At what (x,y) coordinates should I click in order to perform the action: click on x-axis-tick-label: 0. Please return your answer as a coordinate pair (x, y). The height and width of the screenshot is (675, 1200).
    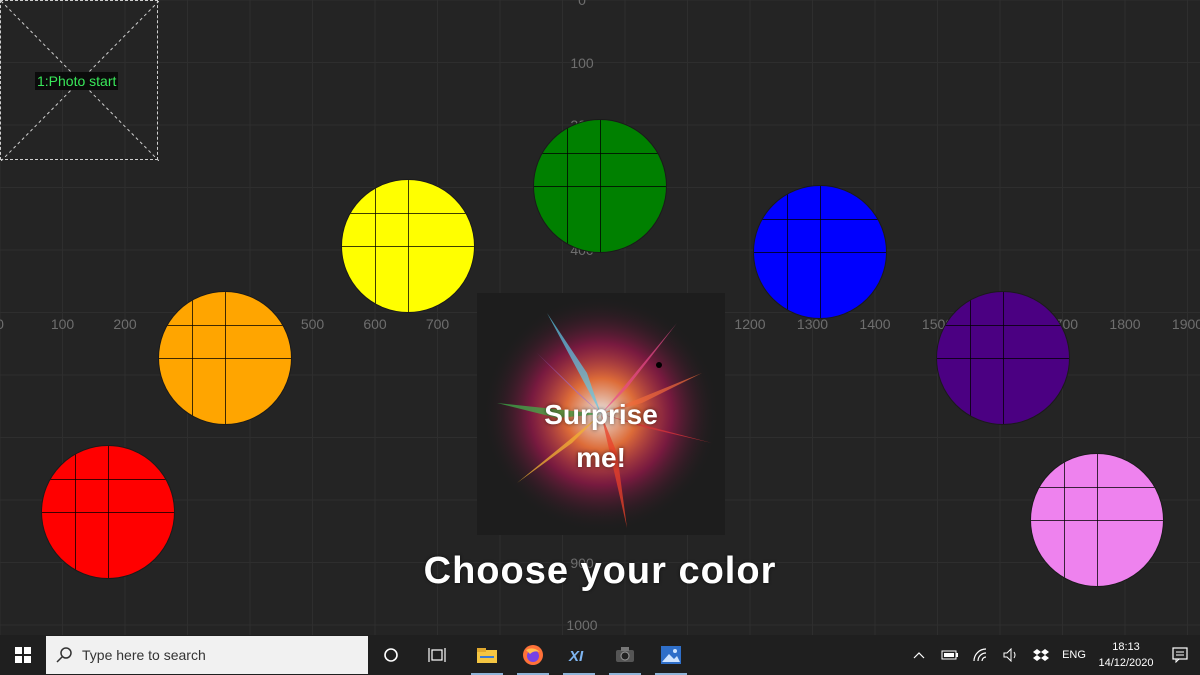
    Looking at the image, I should click on (2, 324).